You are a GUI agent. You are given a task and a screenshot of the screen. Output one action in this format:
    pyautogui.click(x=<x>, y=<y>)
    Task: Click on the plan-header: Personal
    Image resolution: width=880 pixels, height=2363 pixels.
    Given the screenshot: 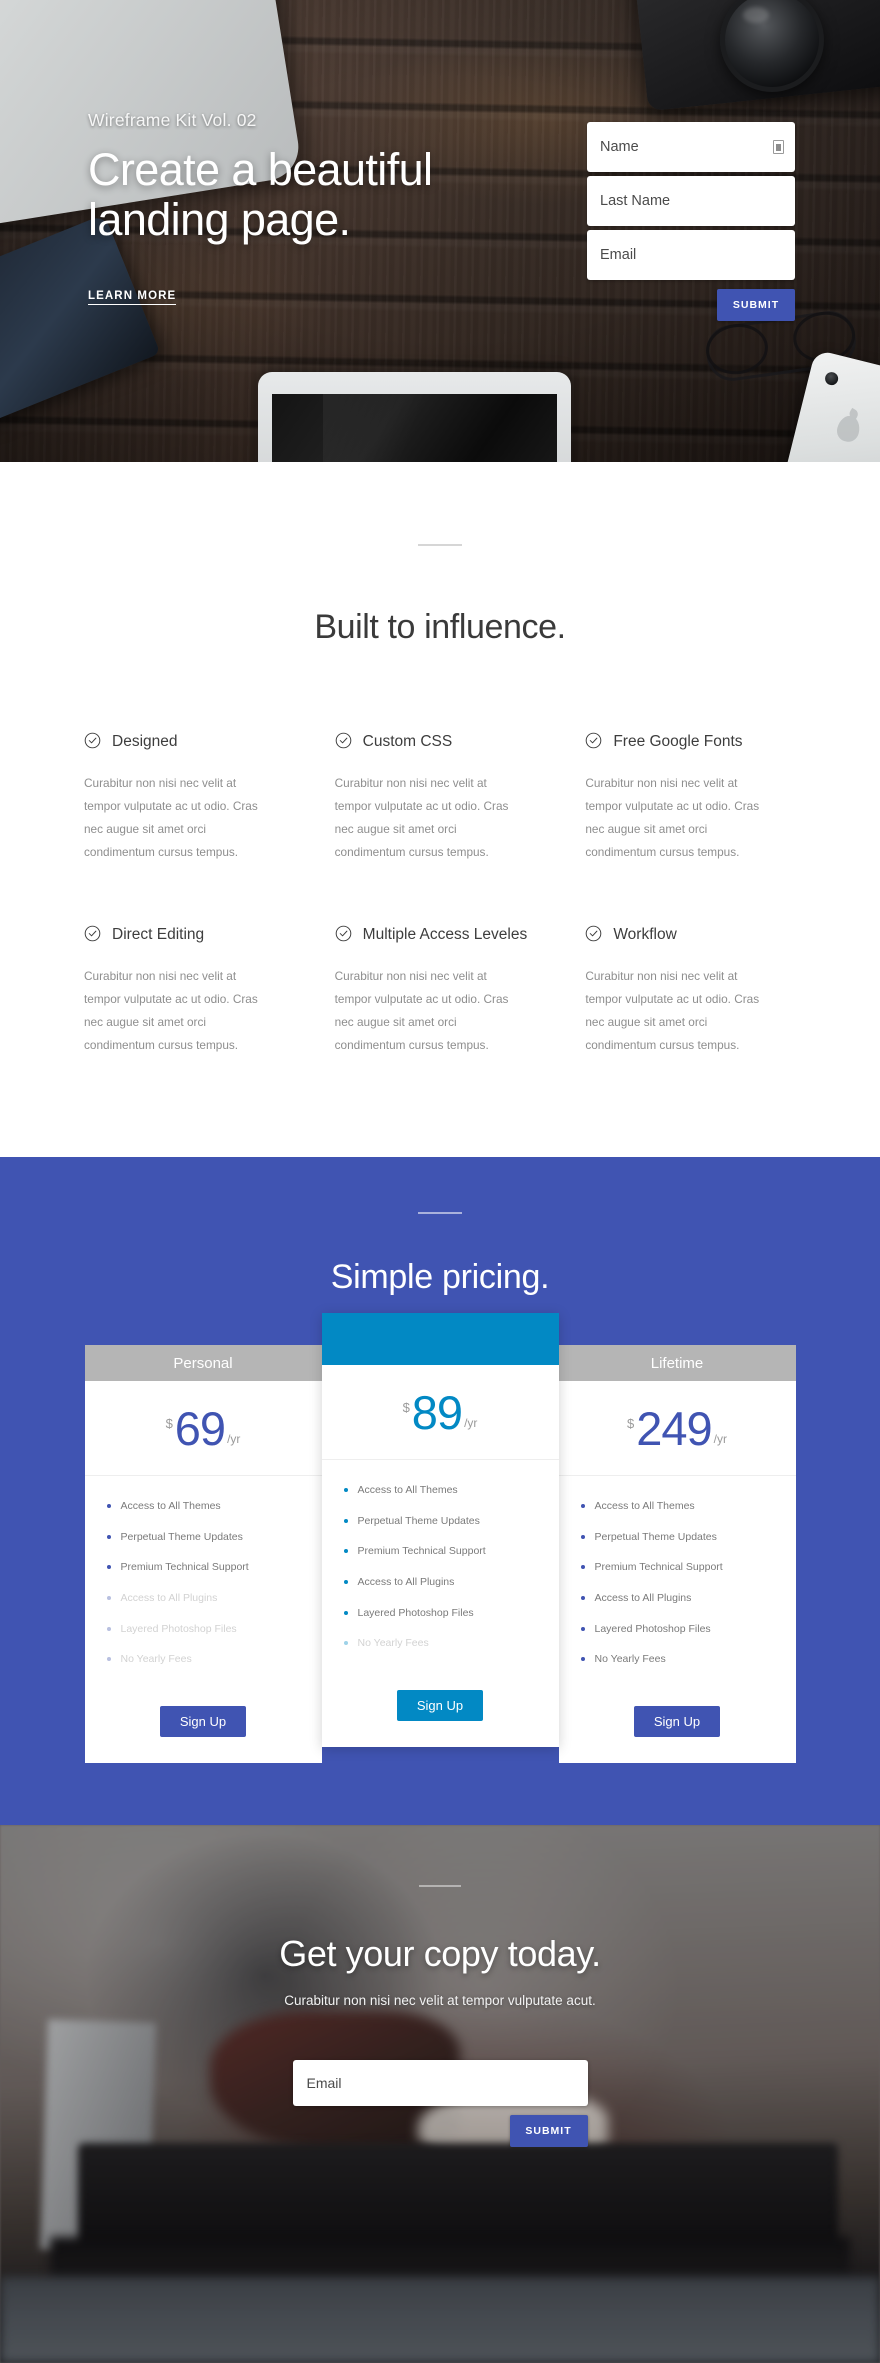 What is the action you would take?
    pyautogui.click(x=203, y=1363)
    